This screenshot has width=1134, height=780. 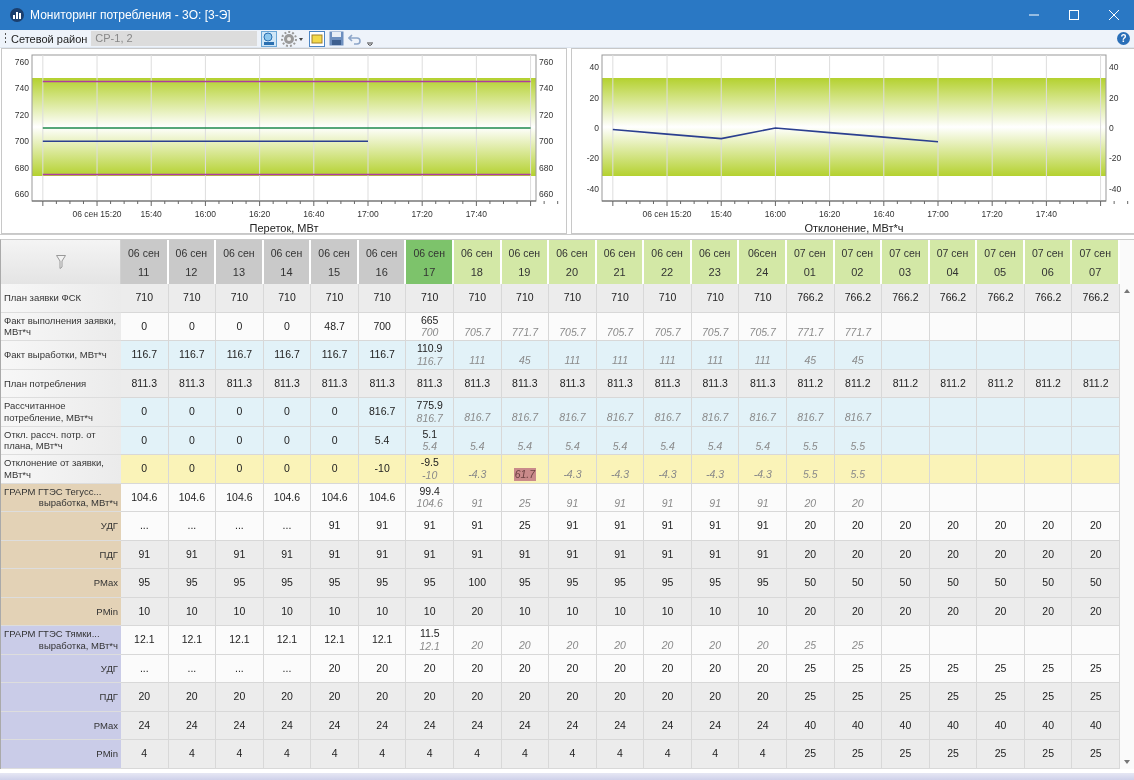 What do you see at coordinates (191, 271) in the screenshot?
I see `header-hour: 12` at bounding box center [191, 271].